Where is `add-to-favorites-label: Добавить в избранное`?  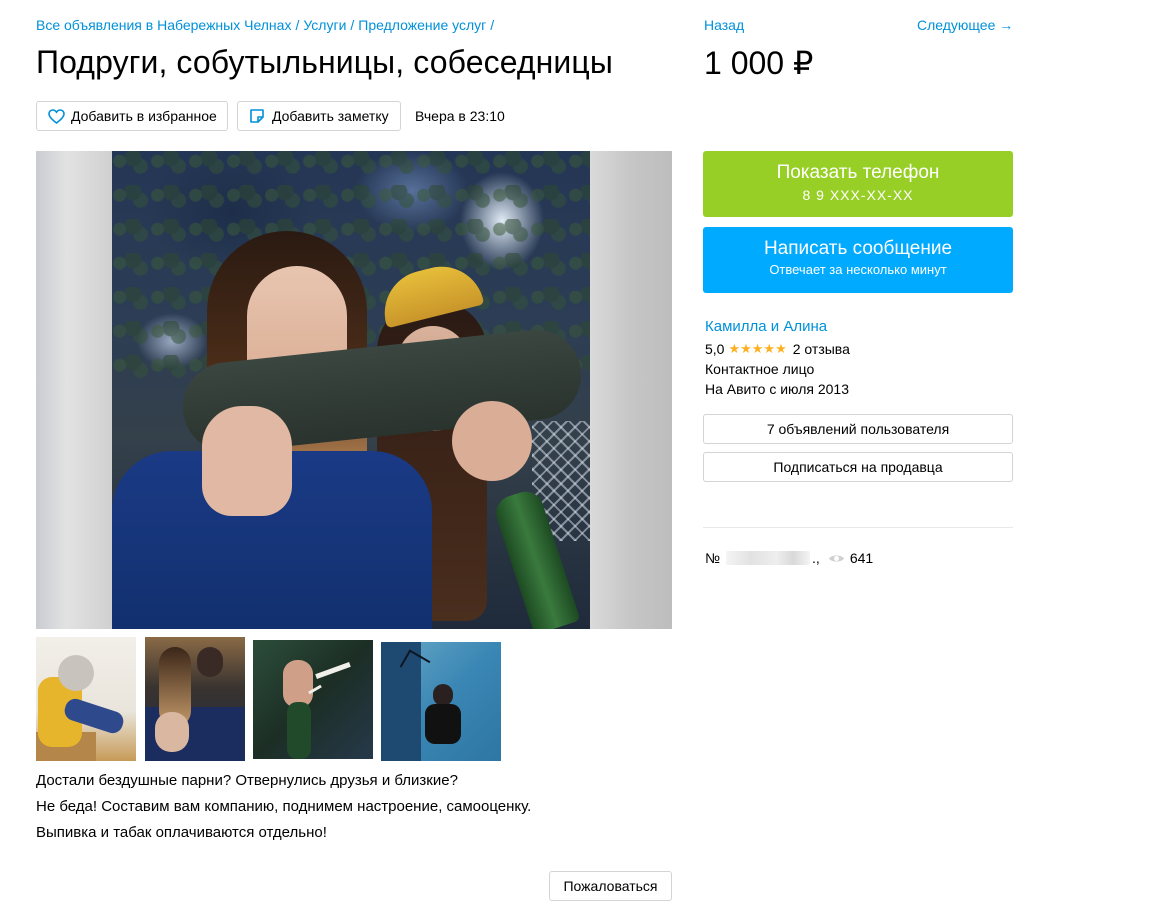 add-to-favorites-label: Добавить в избранное is located at coordinates (144, 116).